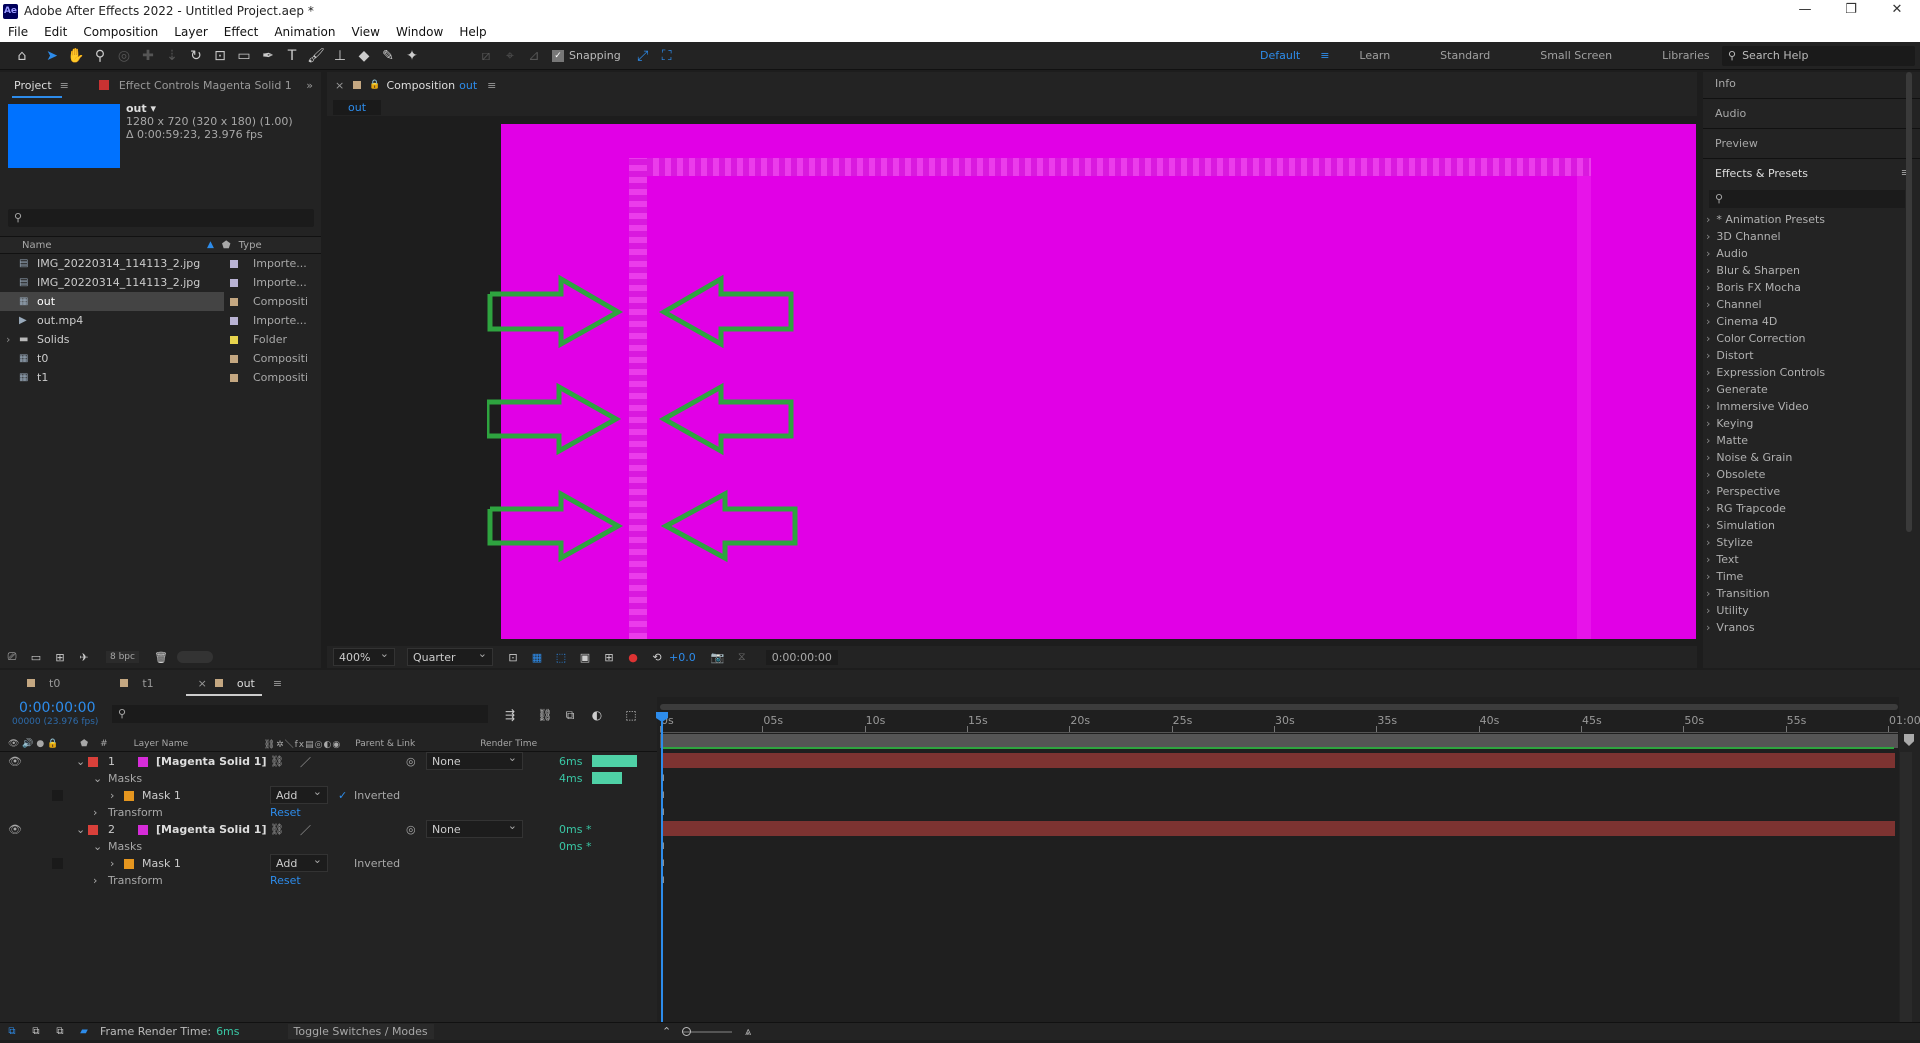  Describe the element at coordinates (417, 744) in the screenshot. I see `column-parent-link: Parent & Link` at that location.